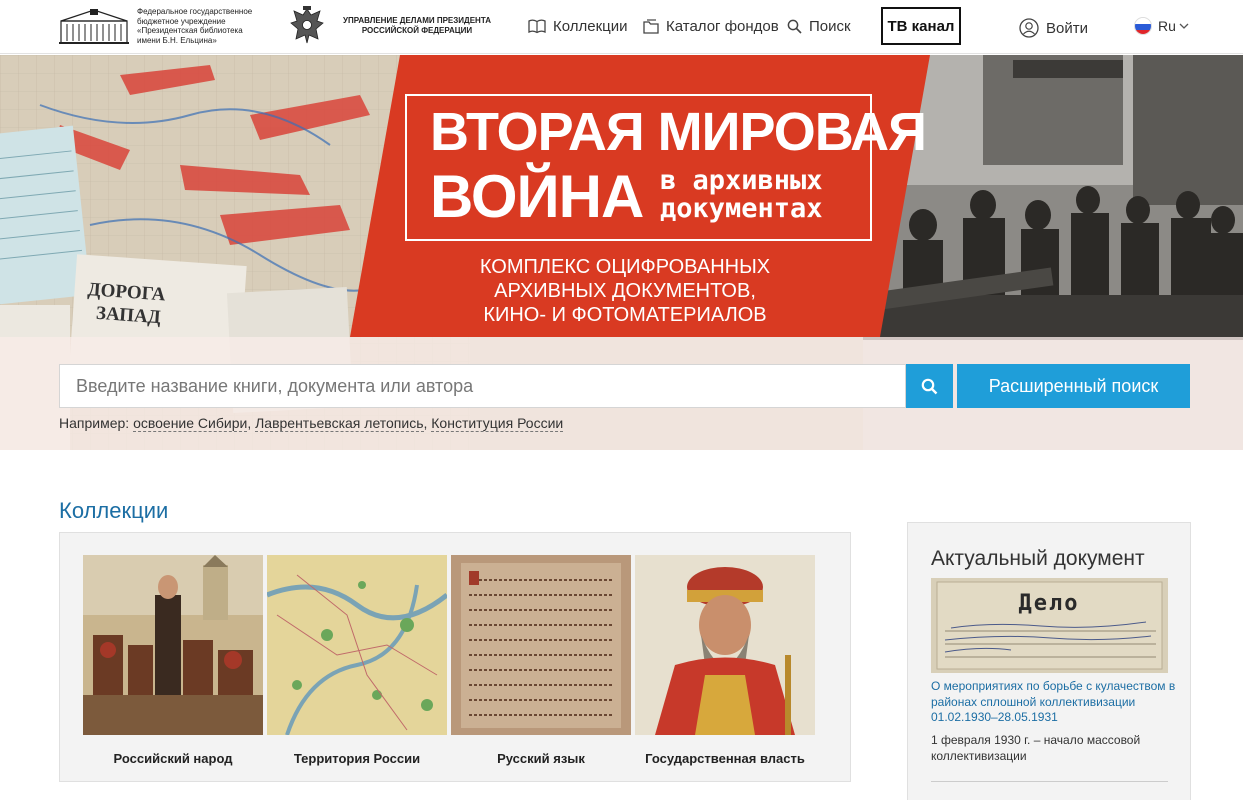 This screenshot has width=1243, height=800. What do you see at coordinates (725, 758) in the screenshot?
I see `collection-label: Государственная власть` at bounding box center [725, 758].